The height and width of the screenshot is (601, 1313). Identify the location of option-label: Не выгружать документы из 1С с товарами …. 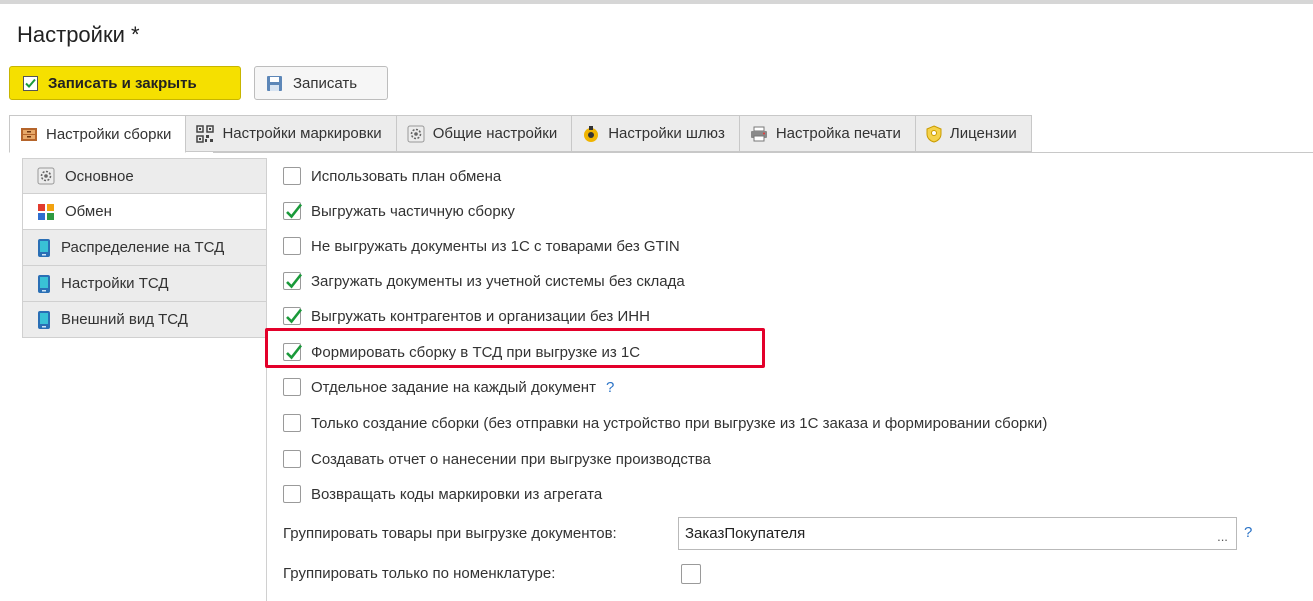
(495, 246).